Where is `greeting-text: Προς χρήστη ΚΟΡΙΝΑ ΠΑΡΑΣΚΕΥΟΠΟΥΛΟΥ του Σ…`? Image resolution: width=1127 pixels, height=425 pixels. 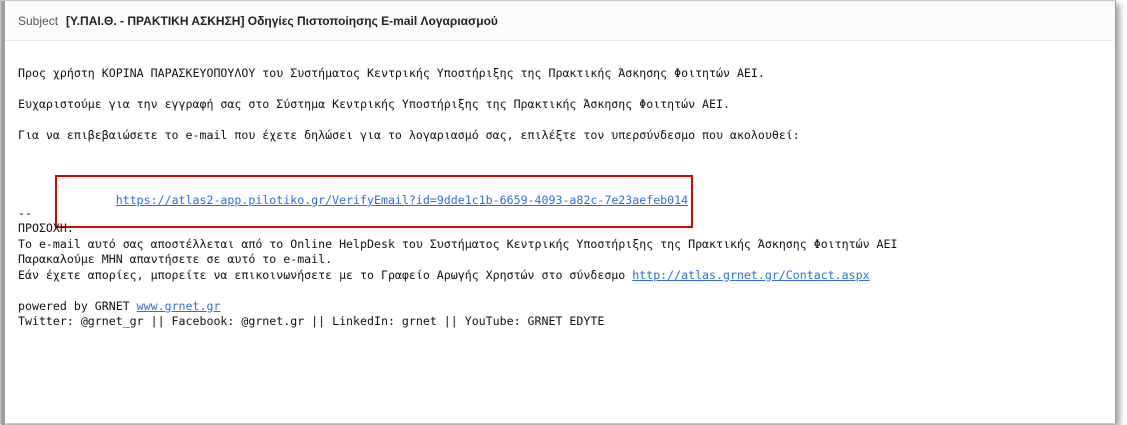
greeting-text: Προς χρήστη ΚΟΡΙΝΑ ΠΑΡΑΣΚΕΥΟΠΟΥΛΟΥ του Σ… is located at coordinates (391, 73).